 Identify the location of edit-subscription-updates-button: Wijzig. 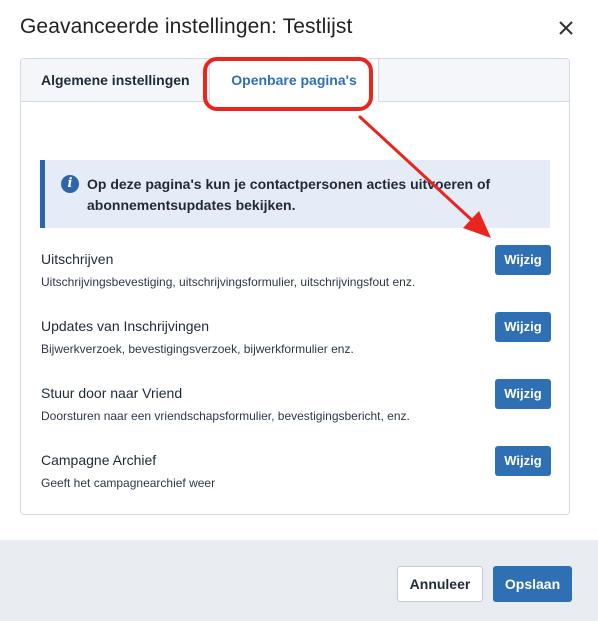
(523, 327).